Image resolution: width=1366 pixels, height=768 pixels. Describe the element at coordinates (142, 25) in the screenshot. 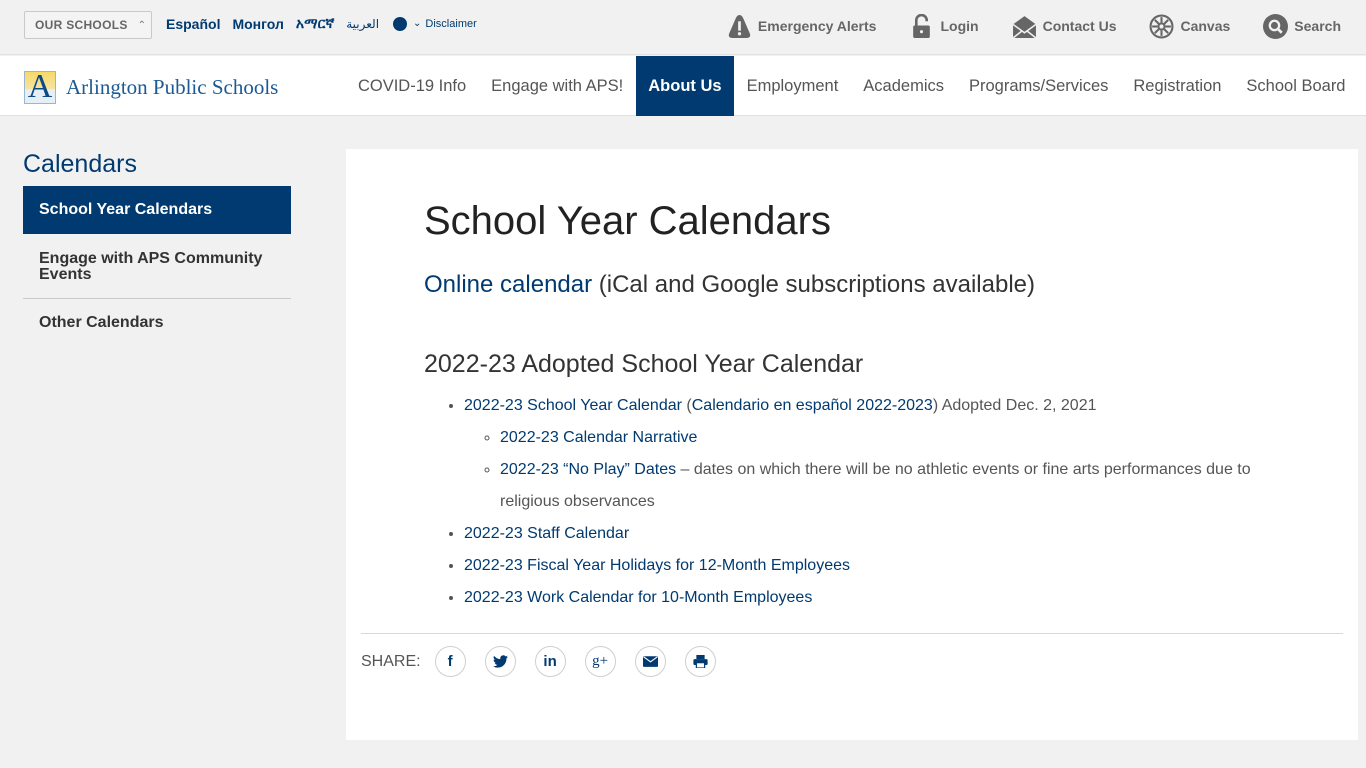

I see `chevron-up-icon: ⌃` at that location.